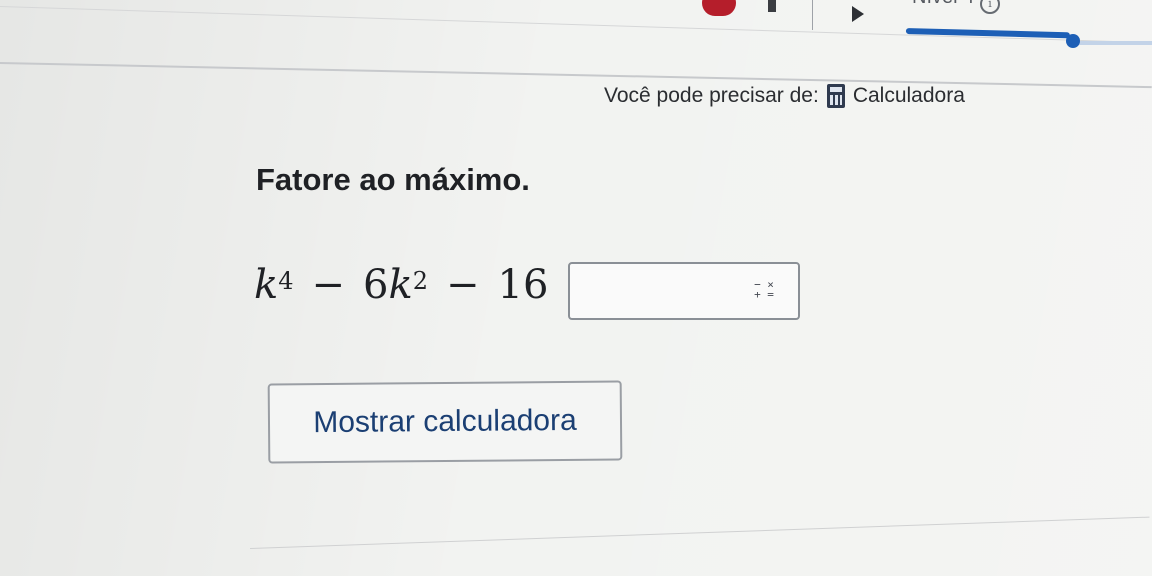 This screenshot has width=1152, height=576. I want to click on calculator-link: Calculadora, so click(909, 96).